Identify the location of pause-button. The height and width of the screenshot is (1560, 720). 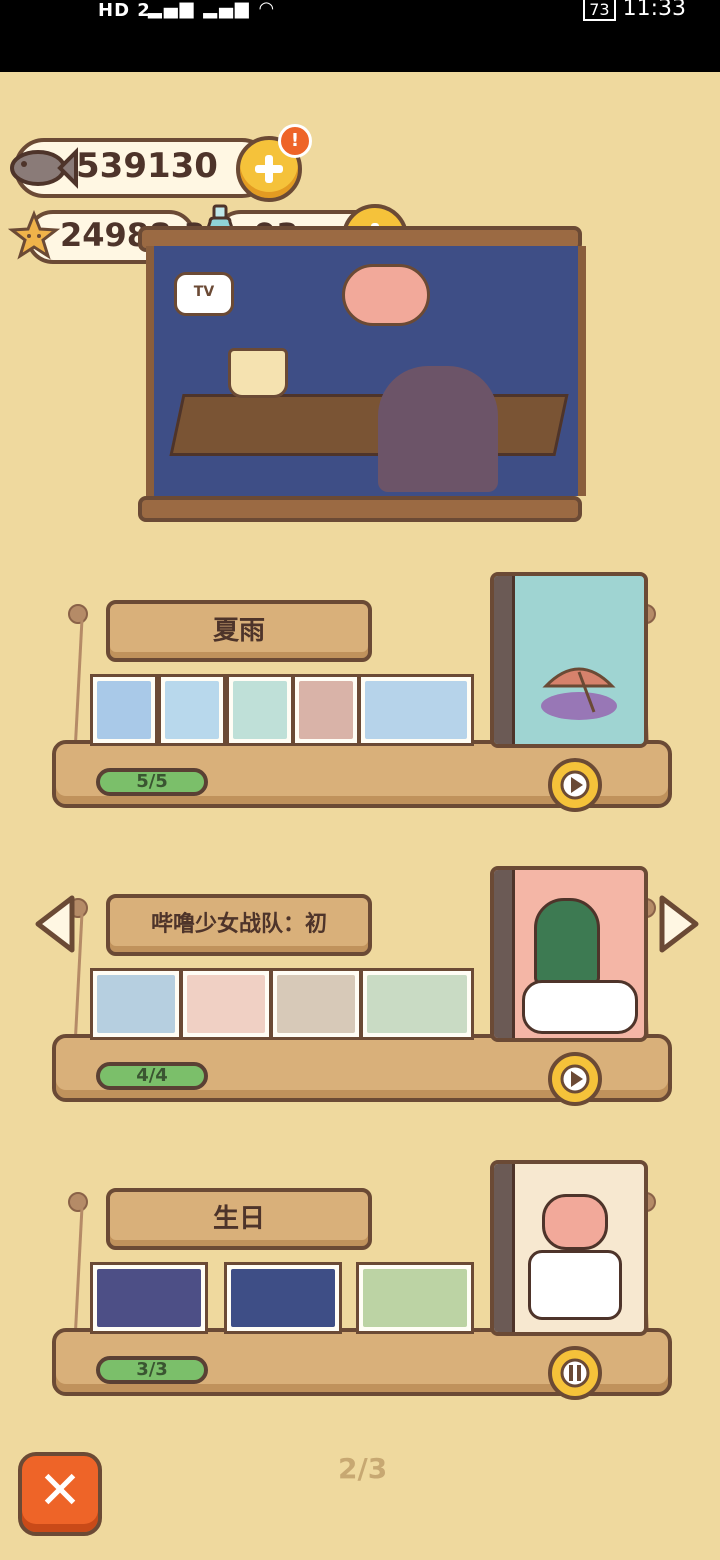
(575, 1373).